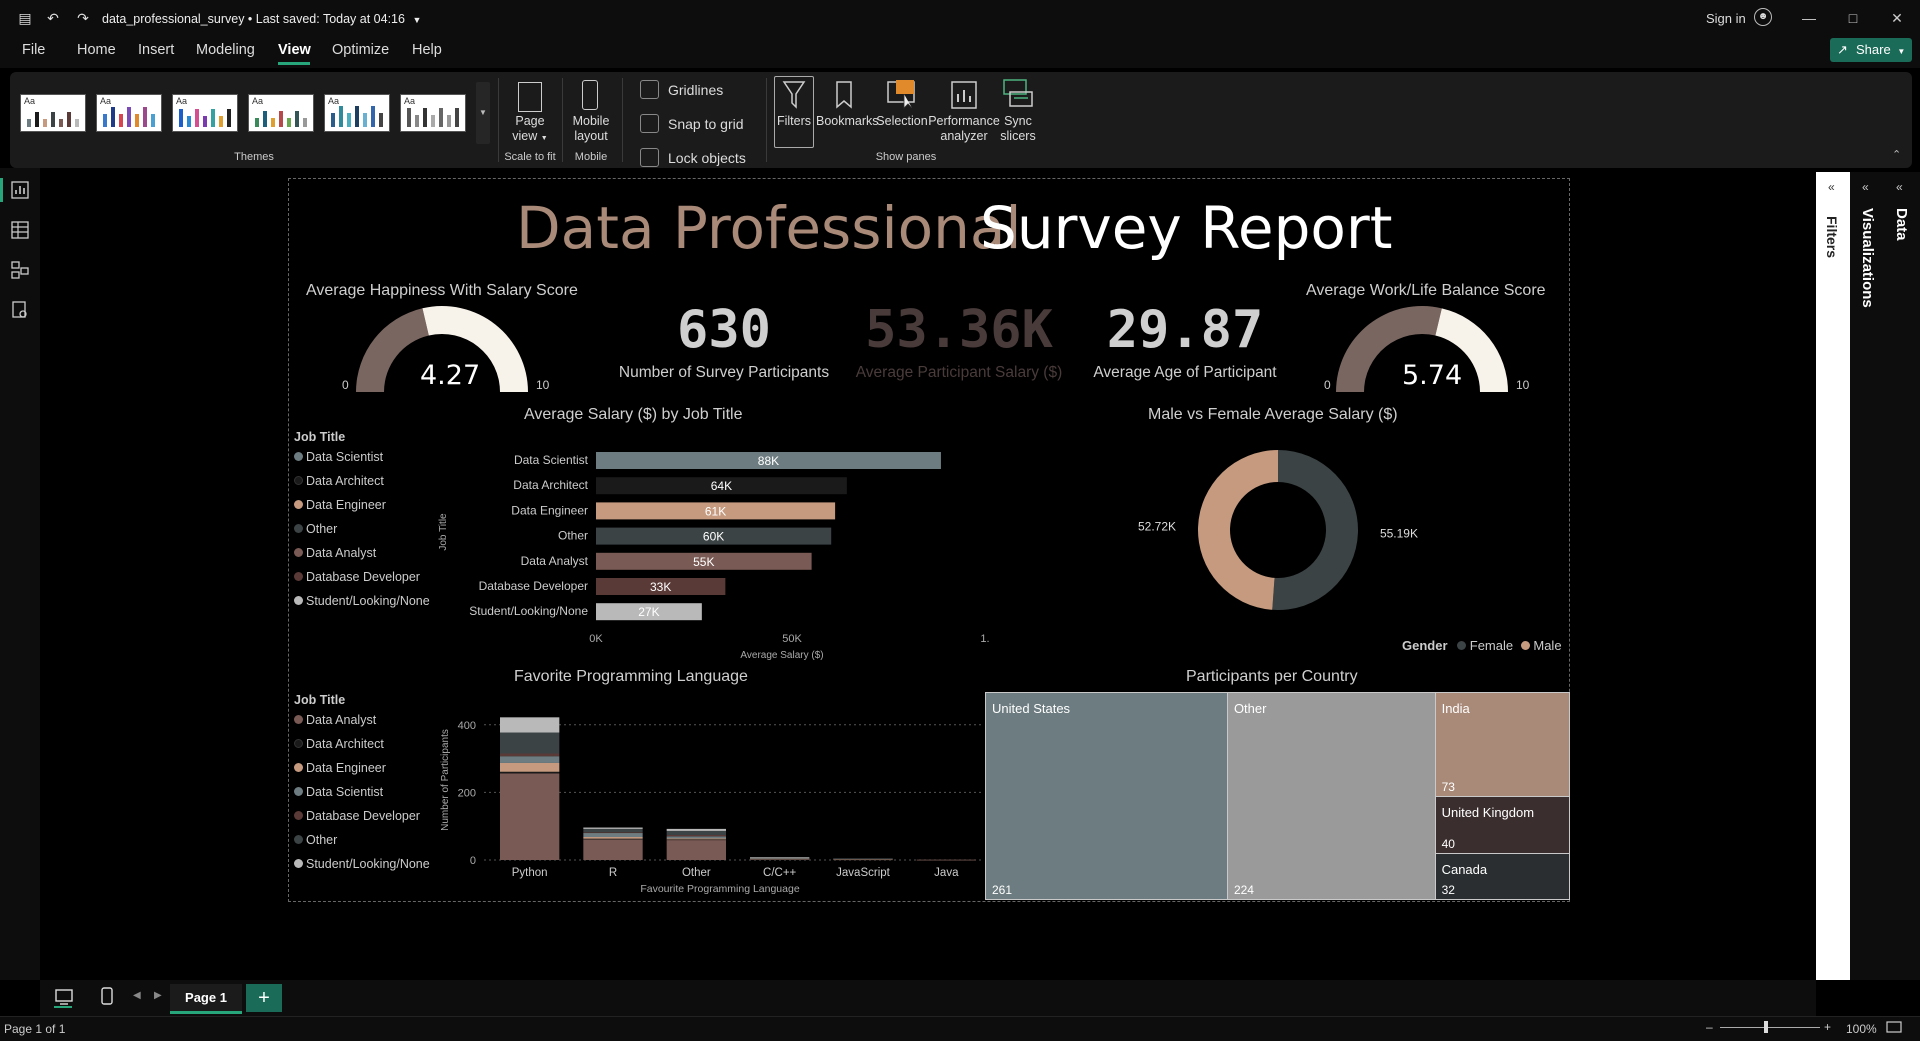 The width and height of the screenshot is (1920, 1041). I want to click on snap-to-grid-checkbox, so click(649, 123).